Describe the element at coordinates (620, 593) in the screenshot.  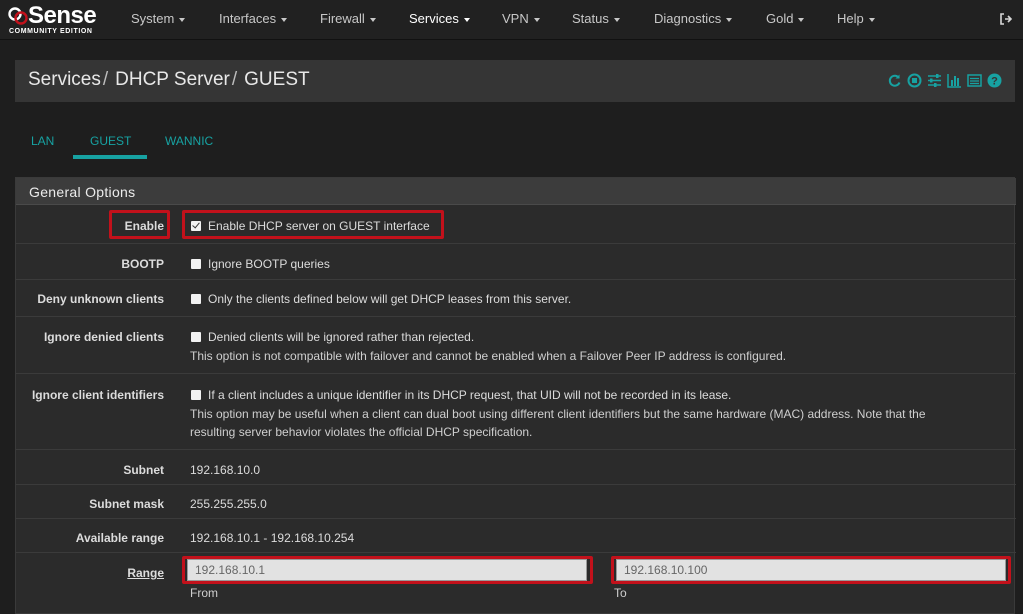
I see `range-to-label: To` at that location.